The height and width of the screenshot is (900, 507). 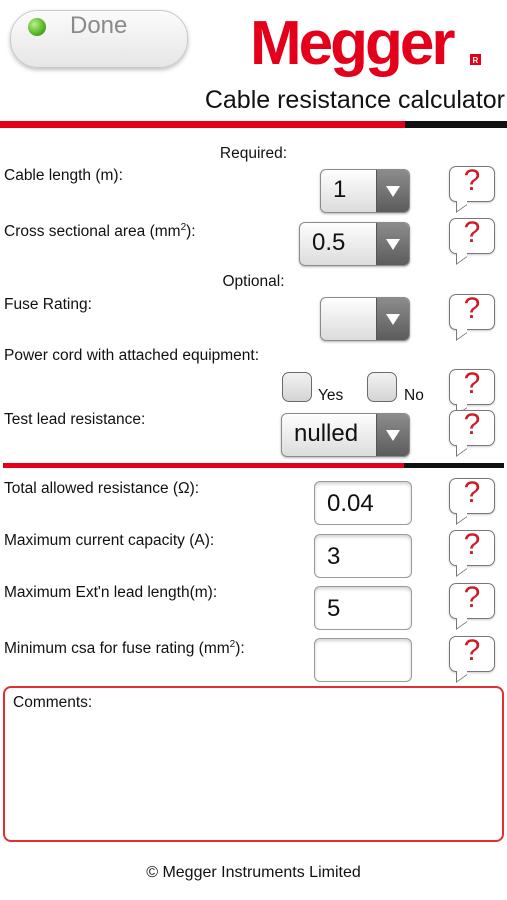 I want to click on help-csa-button: ?, so click(x=472, y=240).